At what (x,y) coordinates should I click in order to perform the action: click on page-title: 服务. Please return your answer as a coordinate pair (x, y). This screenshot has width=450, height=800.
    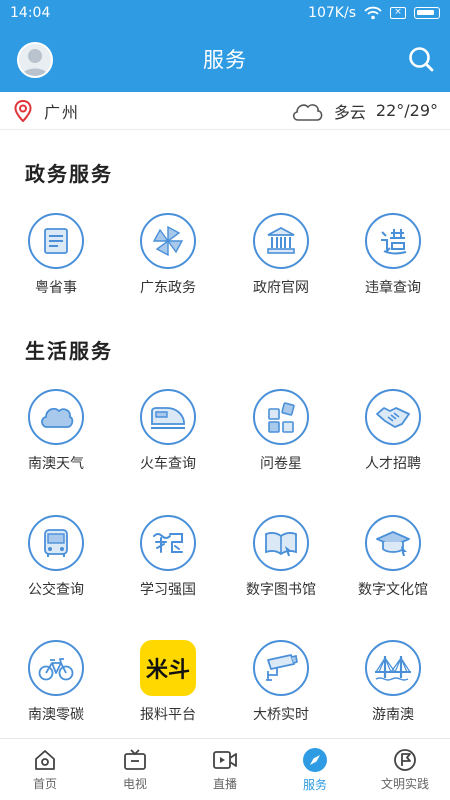
    Looking at the image, I should click on (225, 60).